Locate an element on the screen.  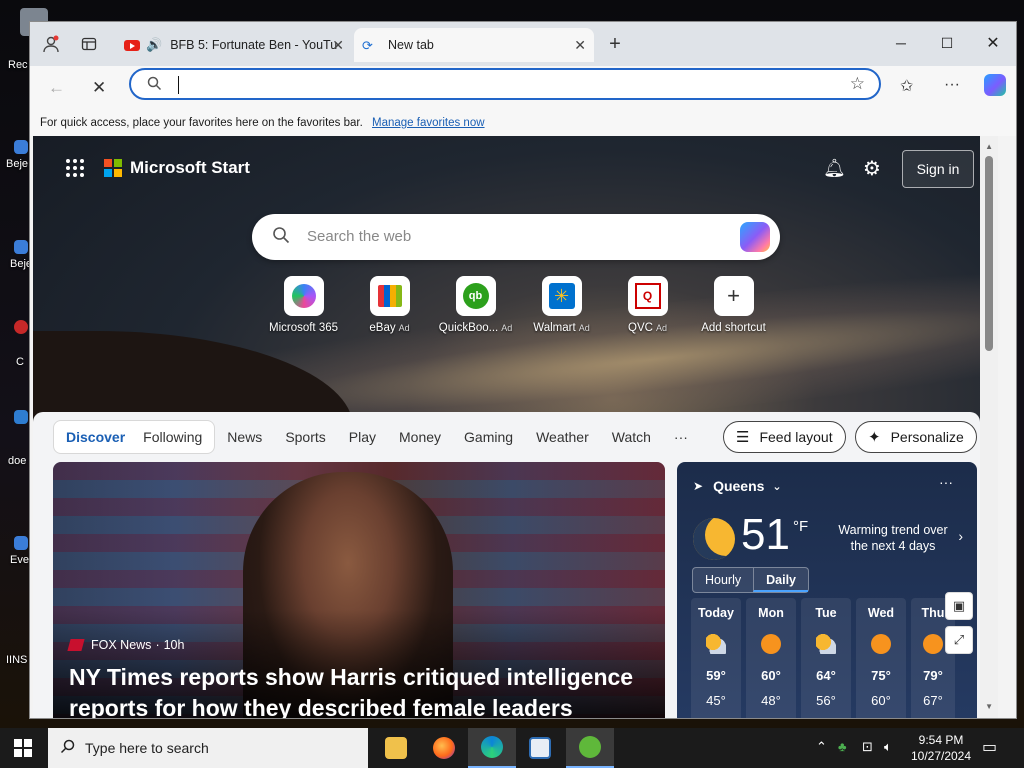
scroll-up-arrow-icon: ▲ is located at coordinates (989, 146).